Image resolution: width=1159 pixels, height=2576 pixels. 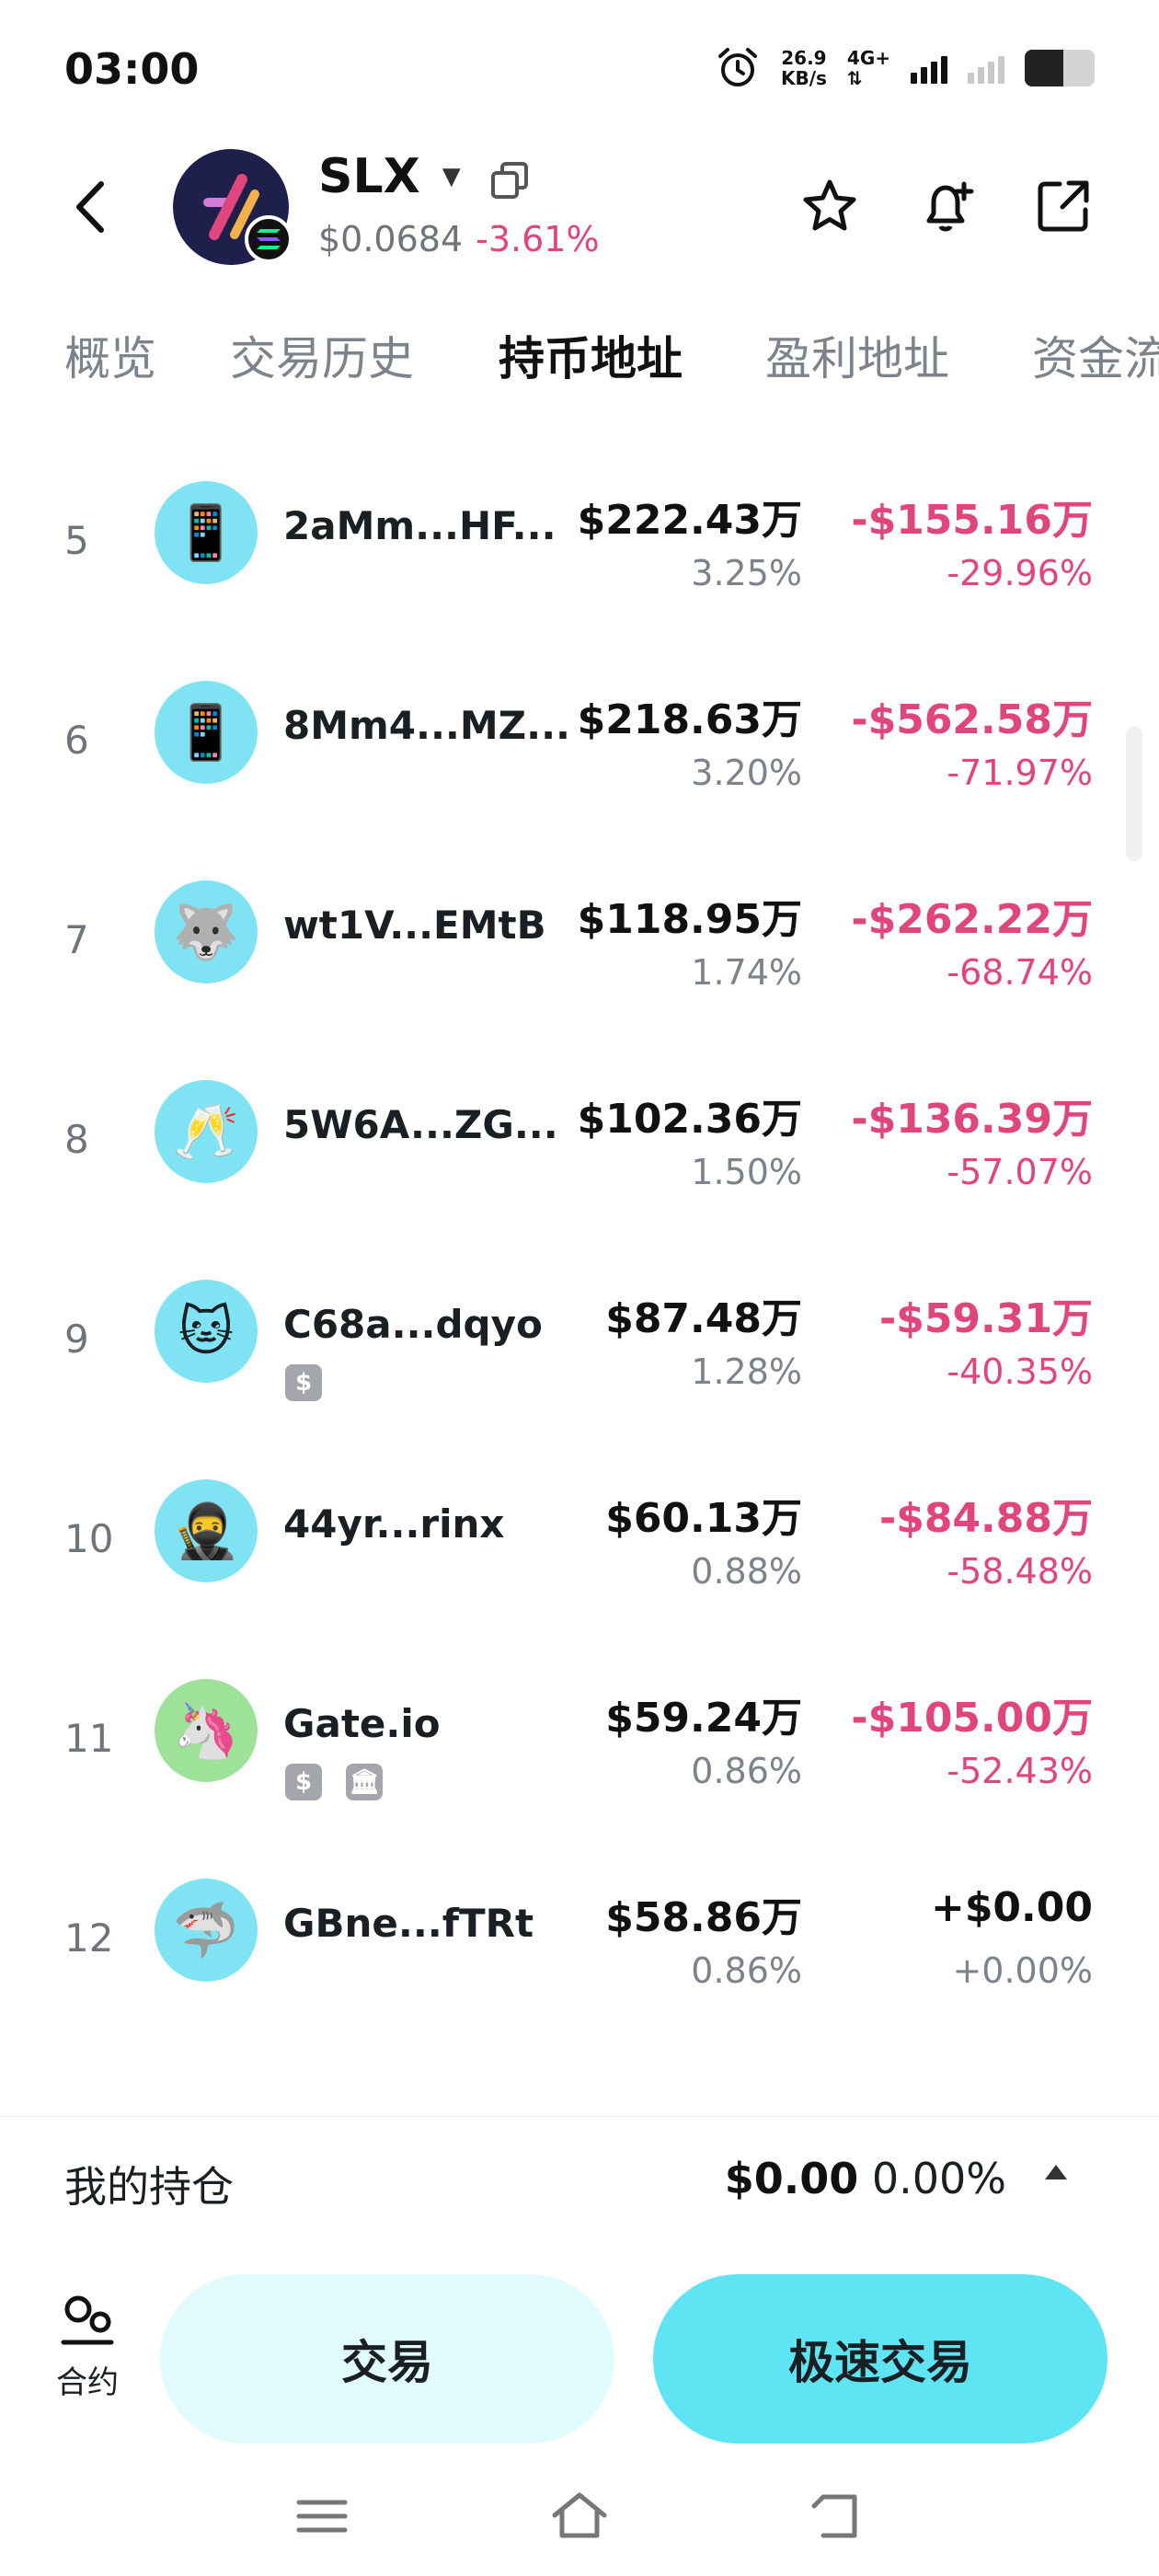 What do you see at coordinates (868, 68) in the screenshot?
I see `network-type: 4G+ ⇅` at bounding box center [868, 68].